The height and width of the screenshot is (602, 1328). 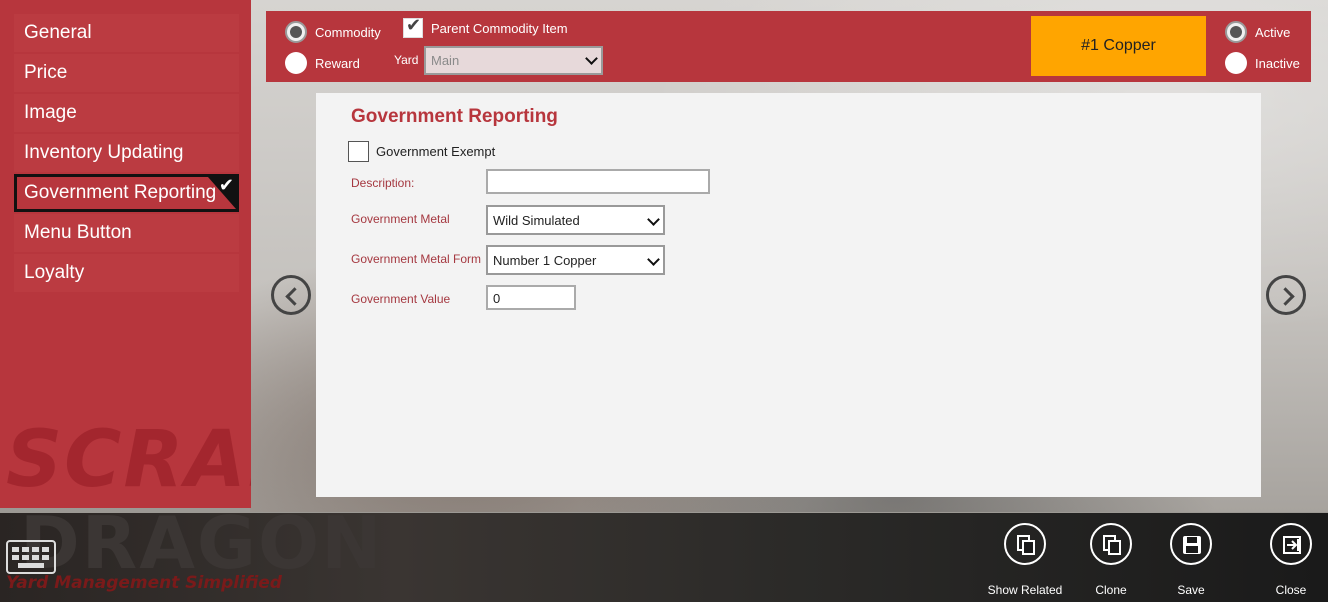 I want to click on brand-tagline: Yard Management Simplified, so click(x=144, y=583).